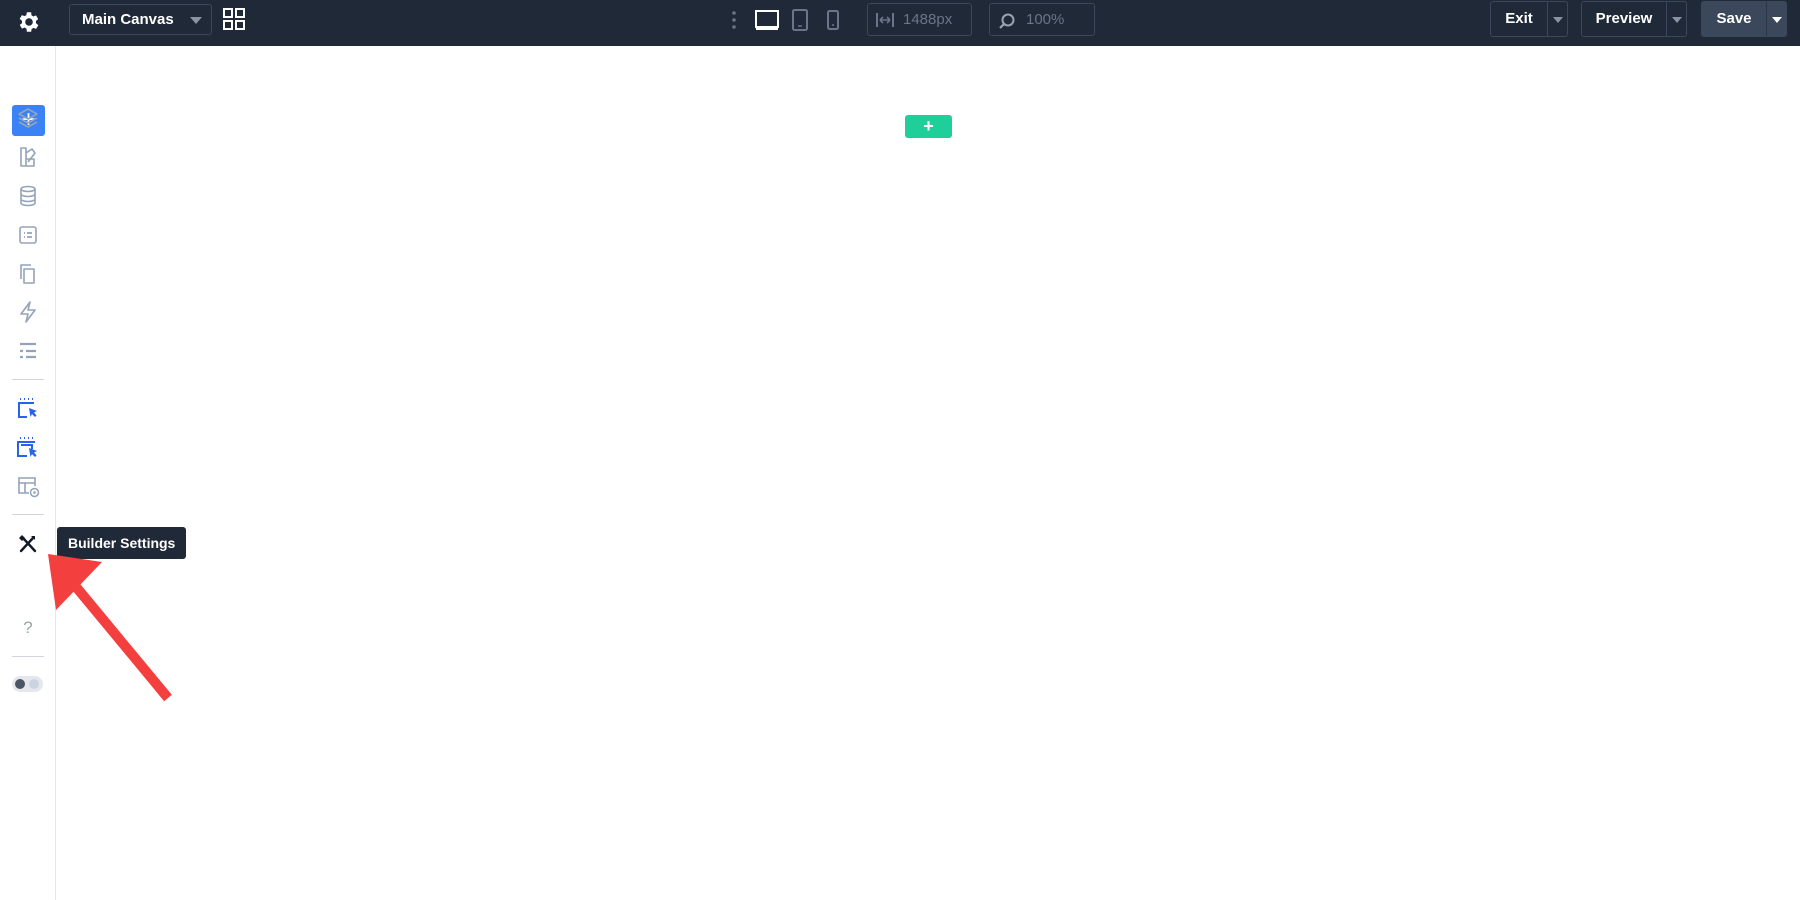 This screenshot has width=1800, height=900. I want to click on sun-icon, so click(20, 684).